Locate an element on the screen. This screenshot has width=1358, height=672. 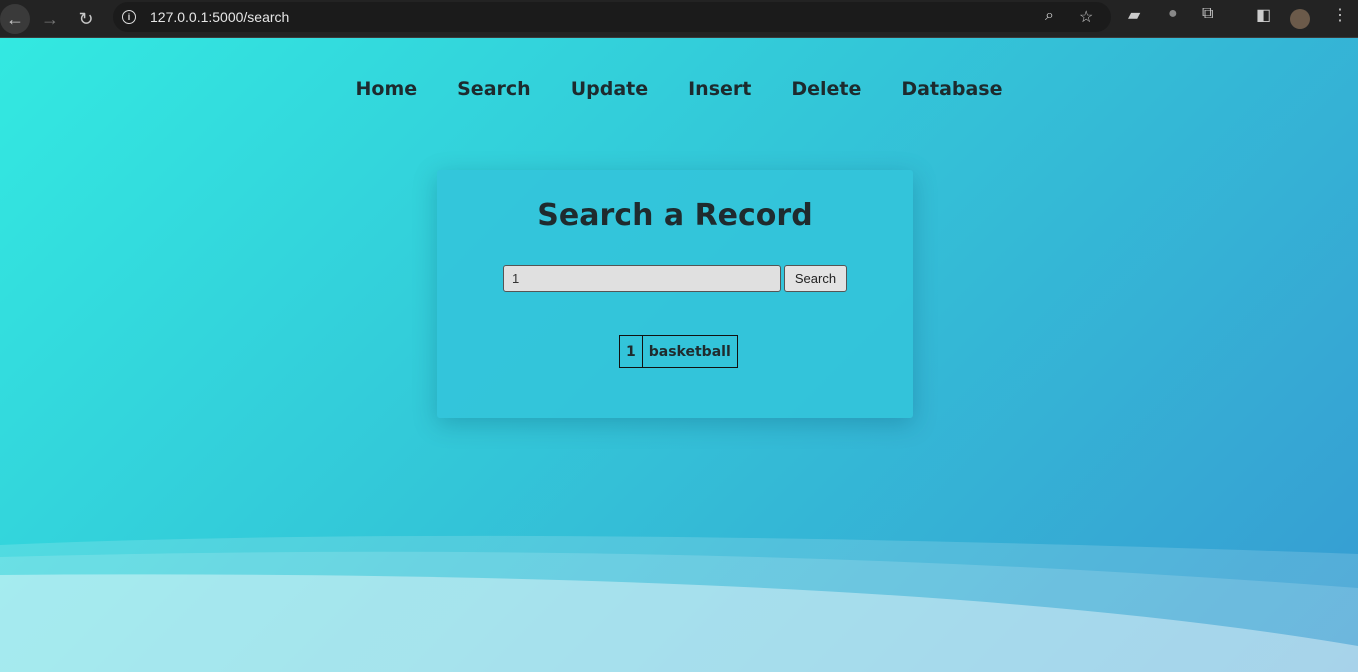
extension-icon: ▰ is located at coordinates (1134, 15).